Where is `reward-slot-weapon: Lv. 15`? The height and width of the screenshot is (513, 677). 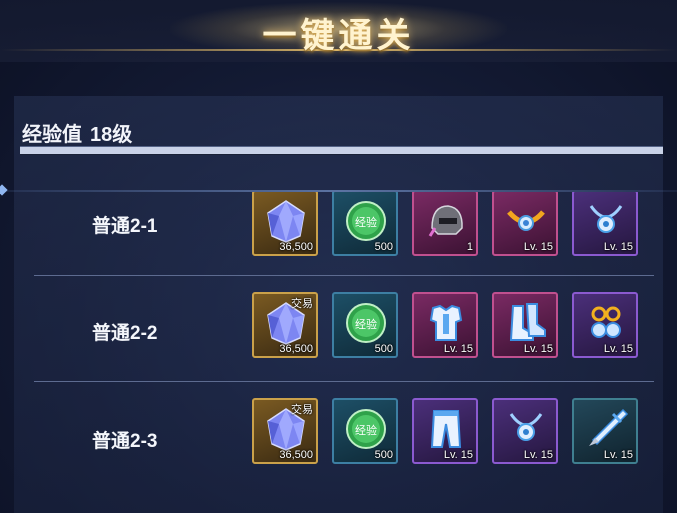
reward-slot-weapon: Lv. 15 is located at coordinates (605, 431).